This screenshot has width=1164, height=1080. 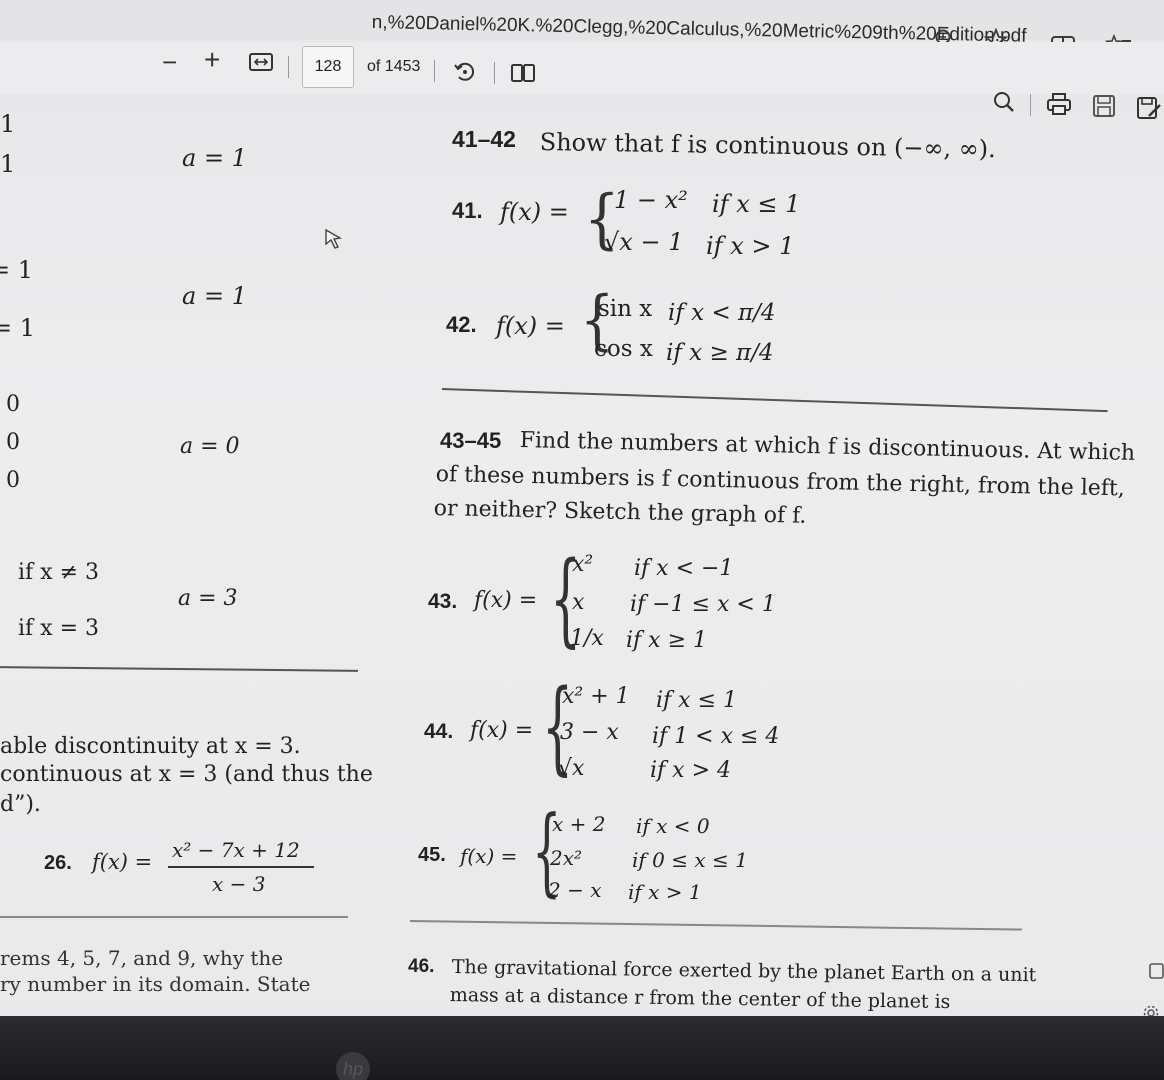 What do you see at coordinates (353, 1066) in the screenshot?
I see `hp-logo: hp` at bounding box center [353, 1066].